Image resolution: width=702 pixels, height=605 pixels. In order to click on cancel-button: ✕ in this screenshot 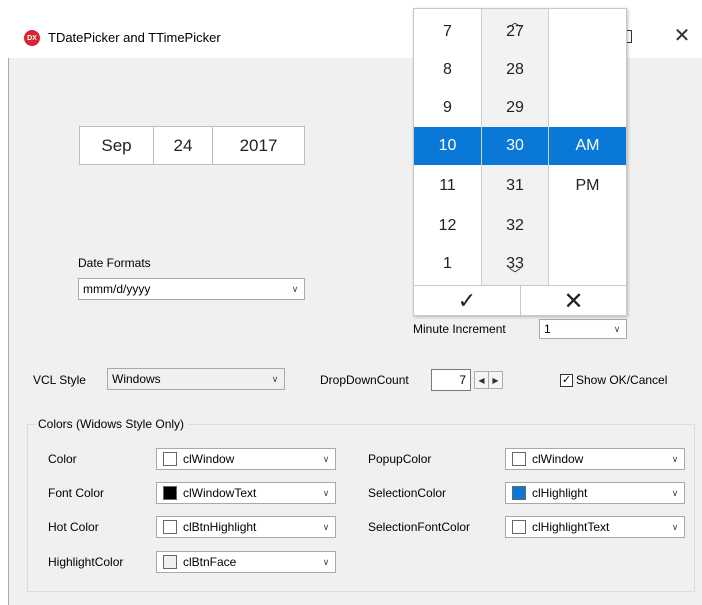, I will do `click(573, 301)`.